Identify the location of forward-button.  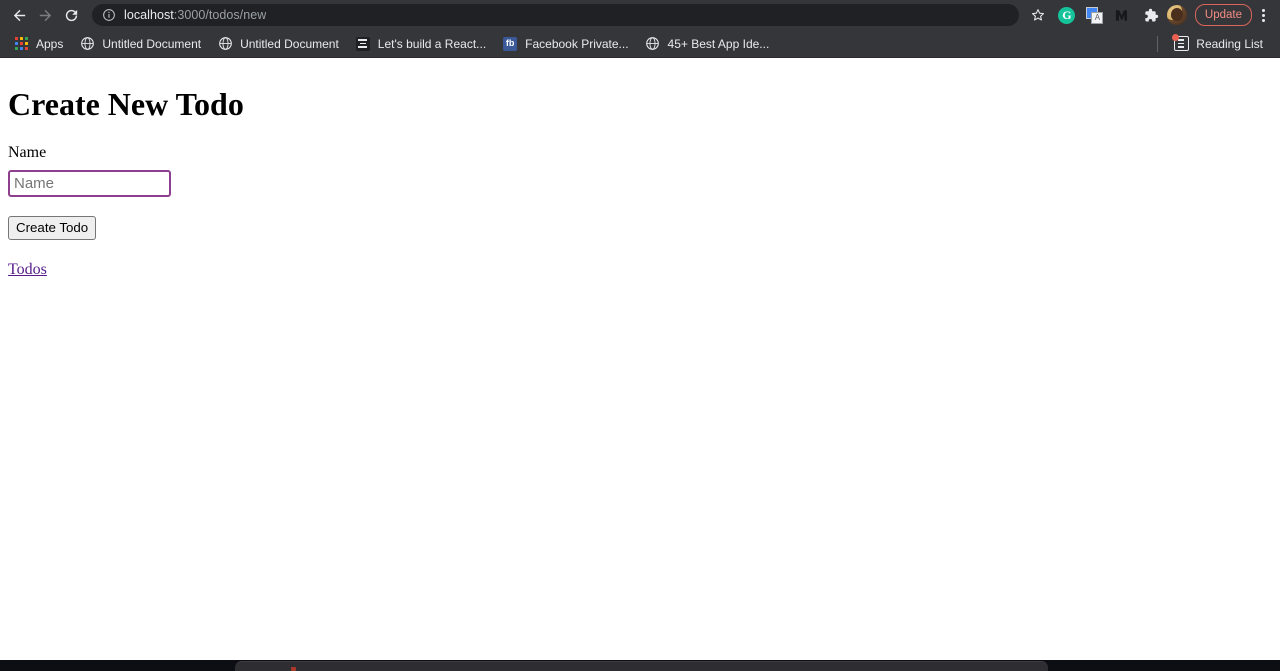
(45, 15).